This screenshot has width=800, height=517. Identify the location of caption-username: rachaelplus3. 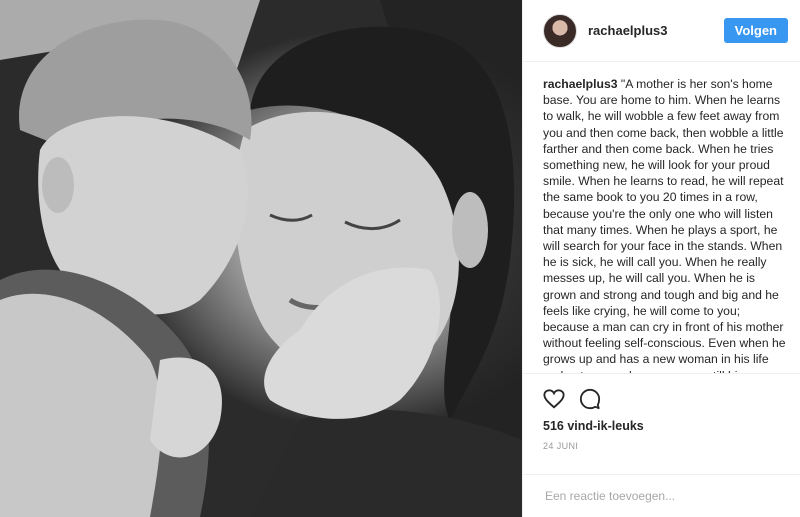
(580, 84).